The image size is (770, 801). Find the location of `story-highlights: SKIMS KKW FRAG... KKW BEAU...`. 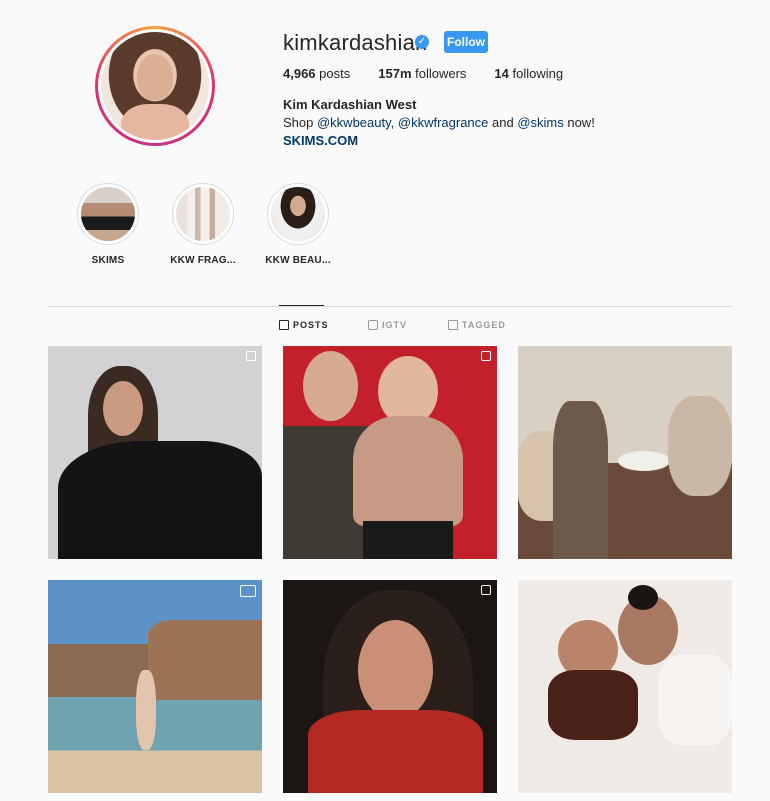

story-highlights: SKIMS KKW FRAG... KKW BEAU... is located at coordinates (385, 228).